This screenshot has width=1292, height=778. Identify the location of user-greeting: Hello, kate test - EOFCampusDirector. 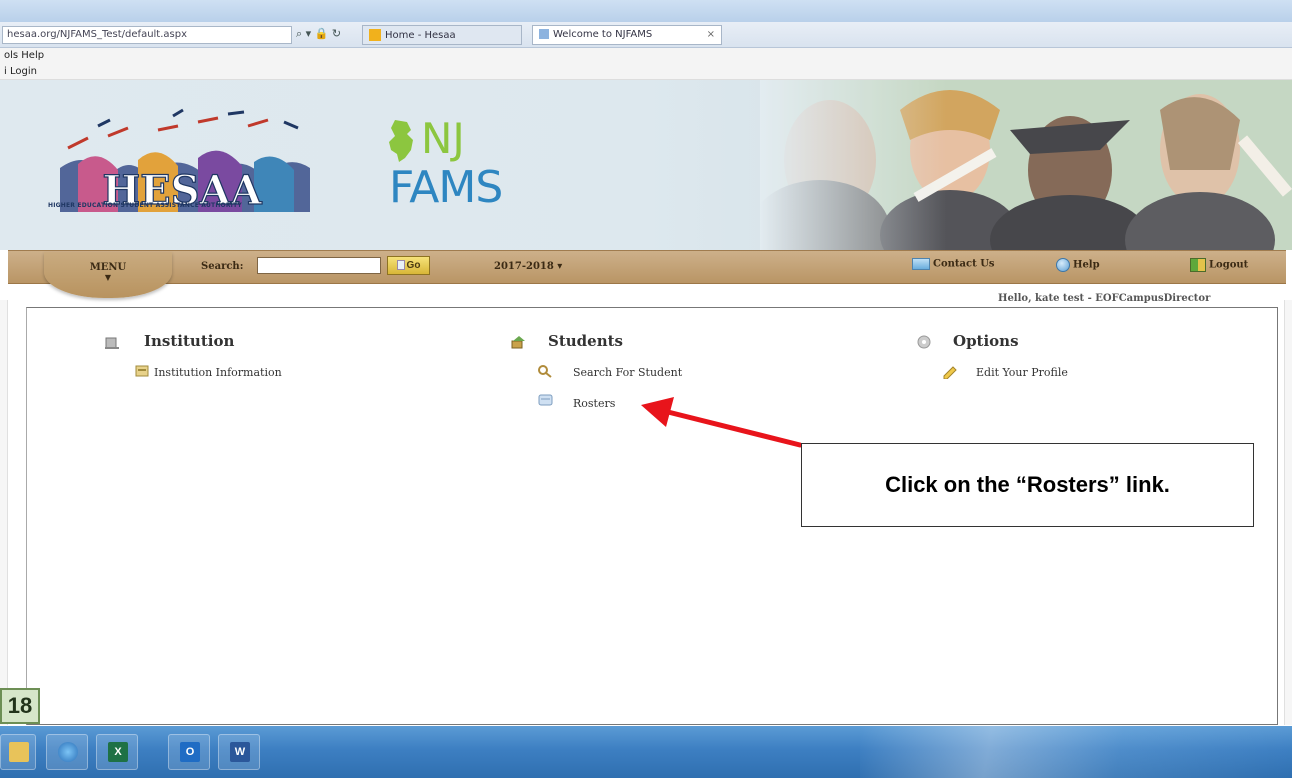
(1104, 298).